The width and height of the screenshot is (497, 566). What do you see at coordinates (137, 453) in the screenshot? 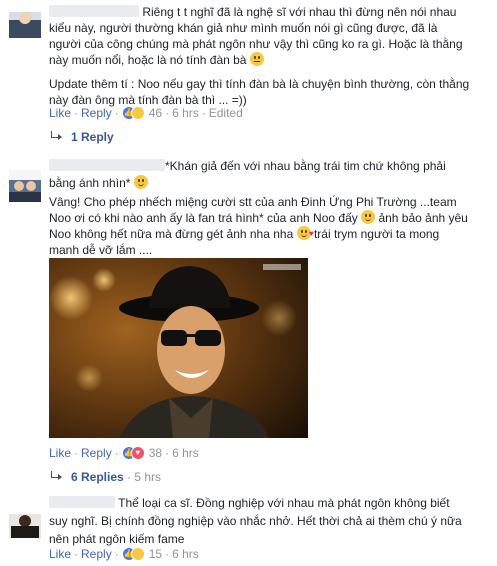
I see `love-reaction-icon: ♥` at bounding box center [137, 453].